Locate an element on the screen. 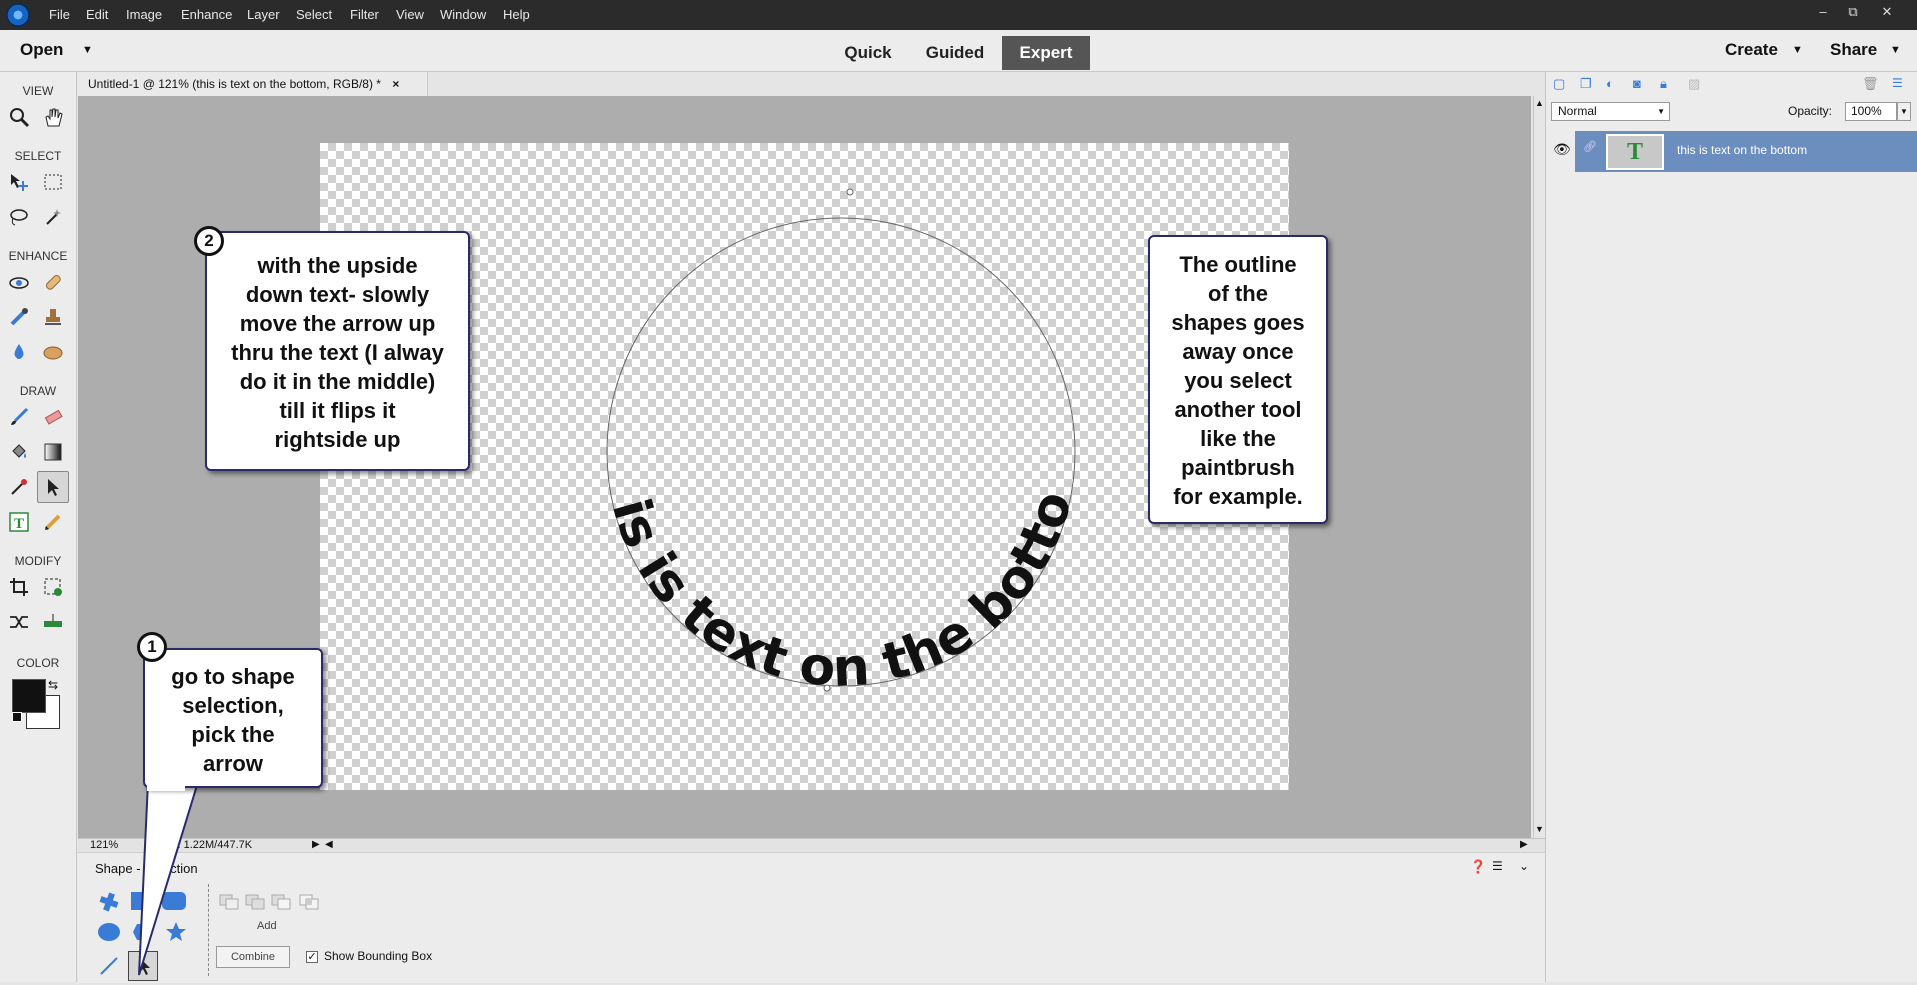  close-tab-icon: × is located at coordinates (395, 84).